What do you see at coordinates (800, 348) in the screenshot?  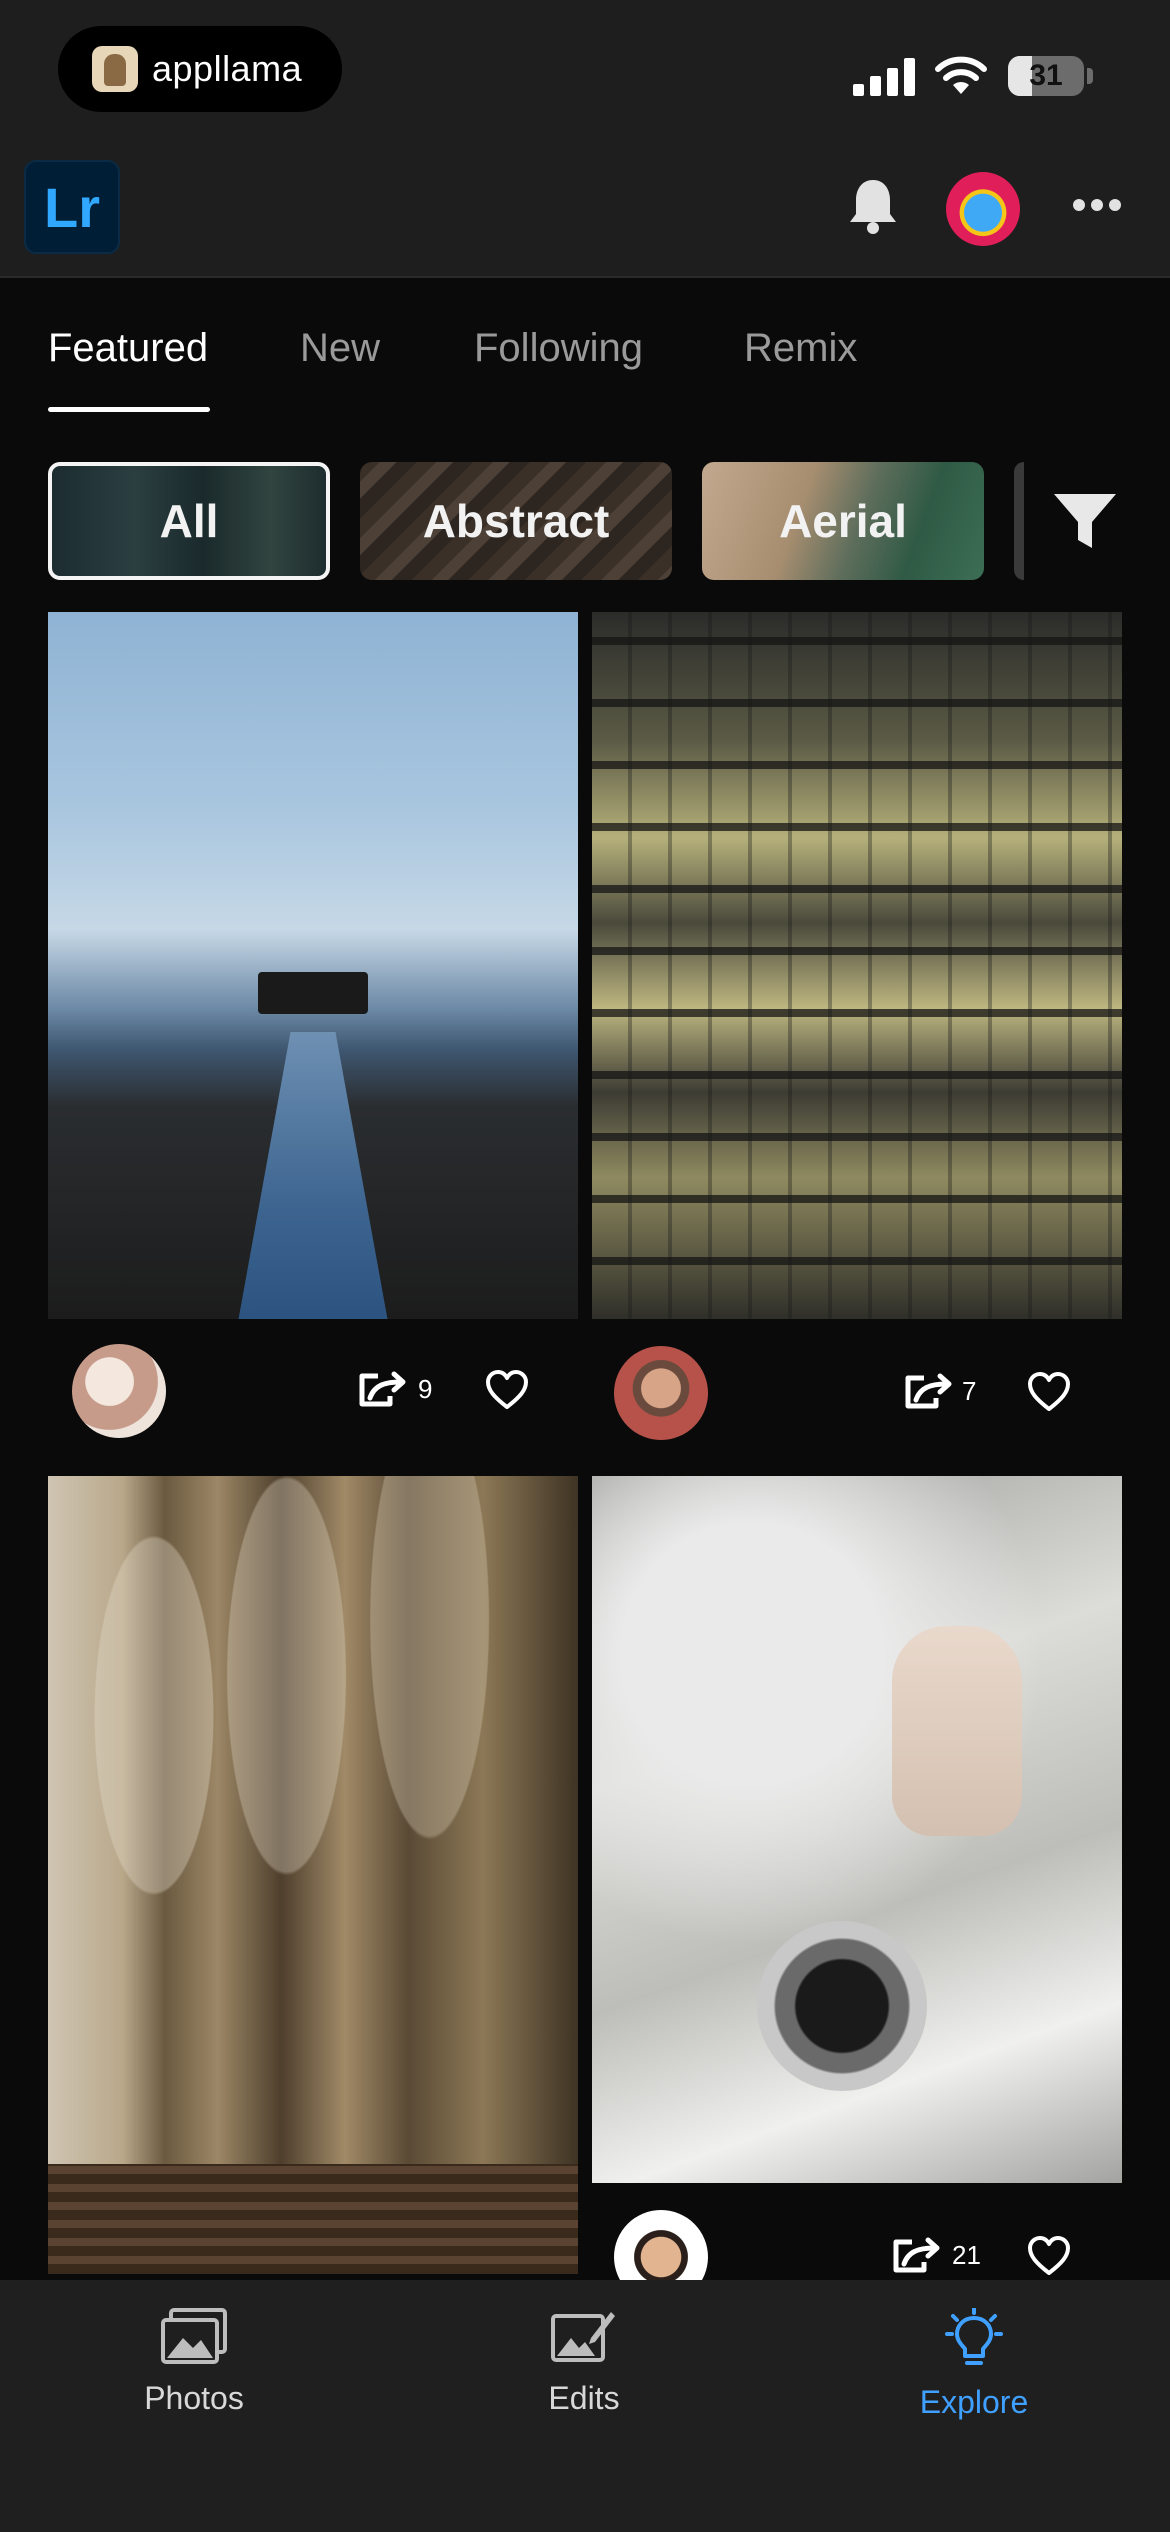 I see `tab-remix: Remix` at bounding box center [800, 348].